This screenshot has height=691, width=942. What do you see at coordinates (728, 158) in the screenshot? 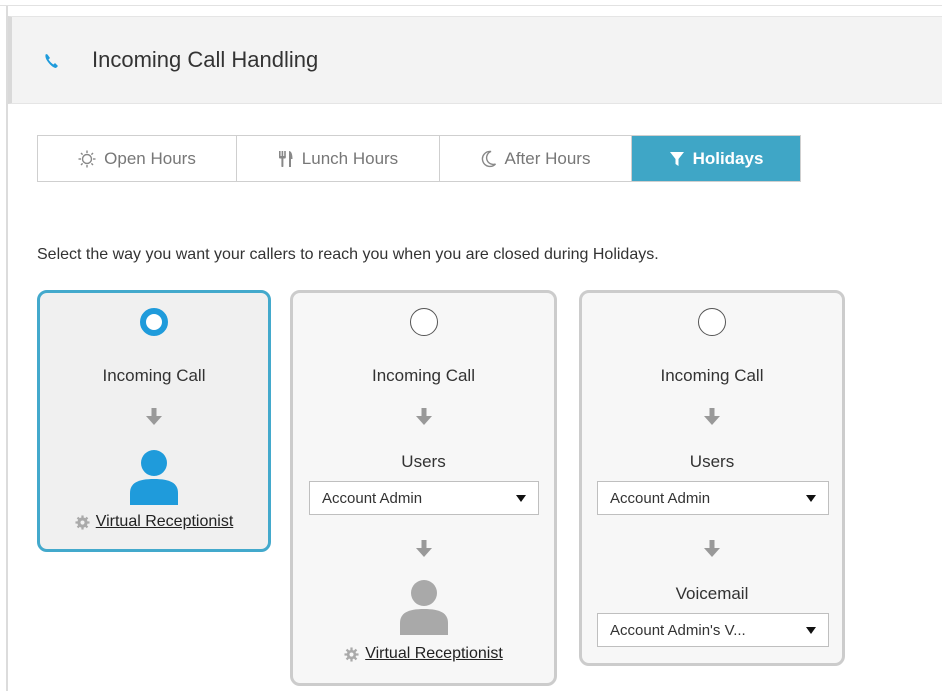
I see `tab-label: Holidays` at bounding box center [728, 158].